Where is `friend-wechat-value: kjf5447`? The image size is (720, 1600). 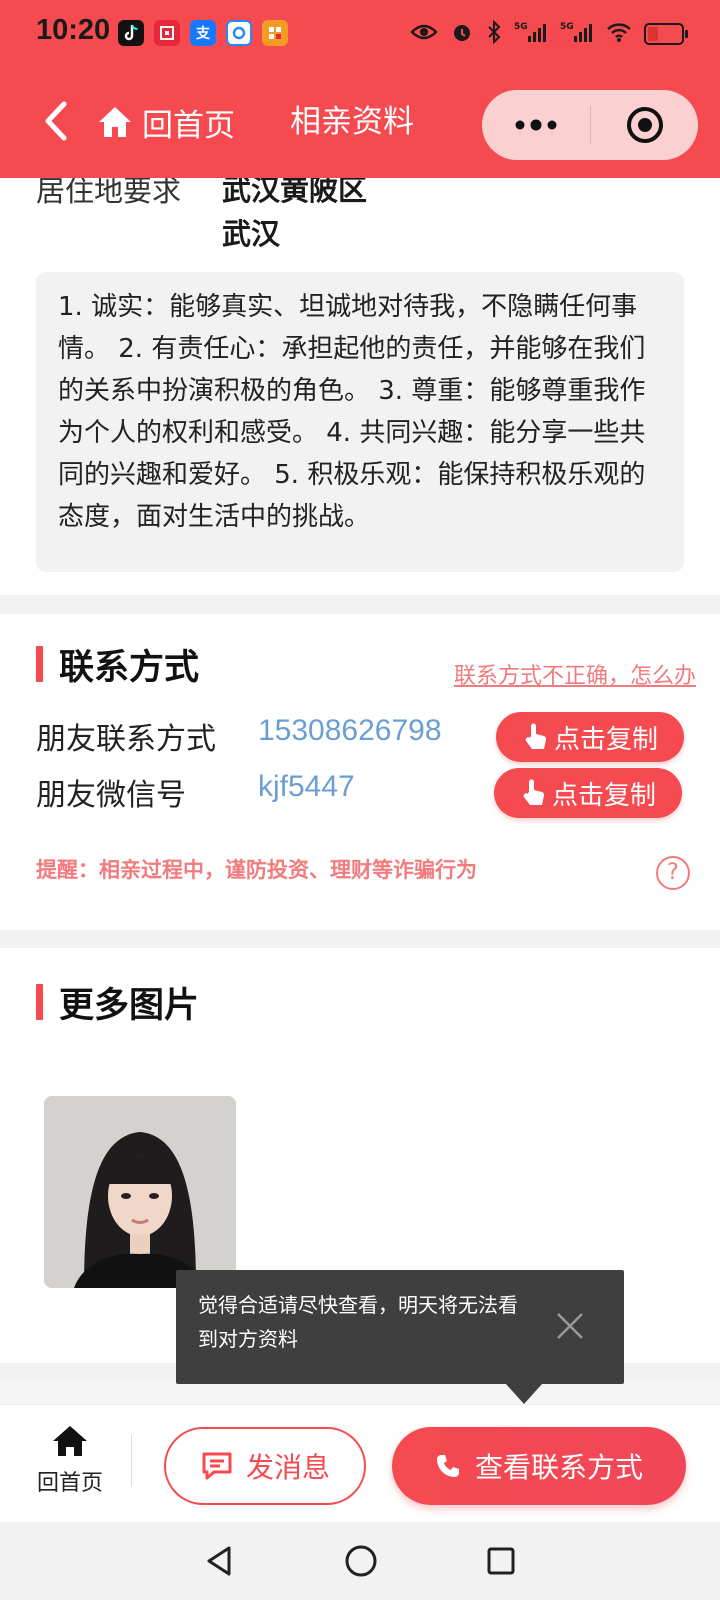
friend-wechat-value: kjf5447 is located at coordinates (306, 786).